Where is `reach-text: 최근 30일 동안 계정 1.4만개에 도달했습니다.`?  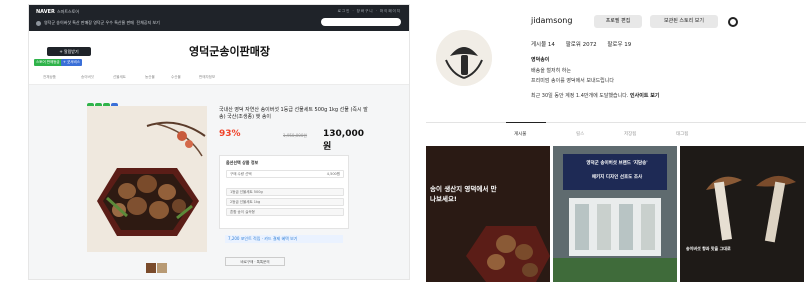
reach-text: 최근 30일 동안 계정 1.4만개에 도달했습니다. is located at coordinates (580, 96).